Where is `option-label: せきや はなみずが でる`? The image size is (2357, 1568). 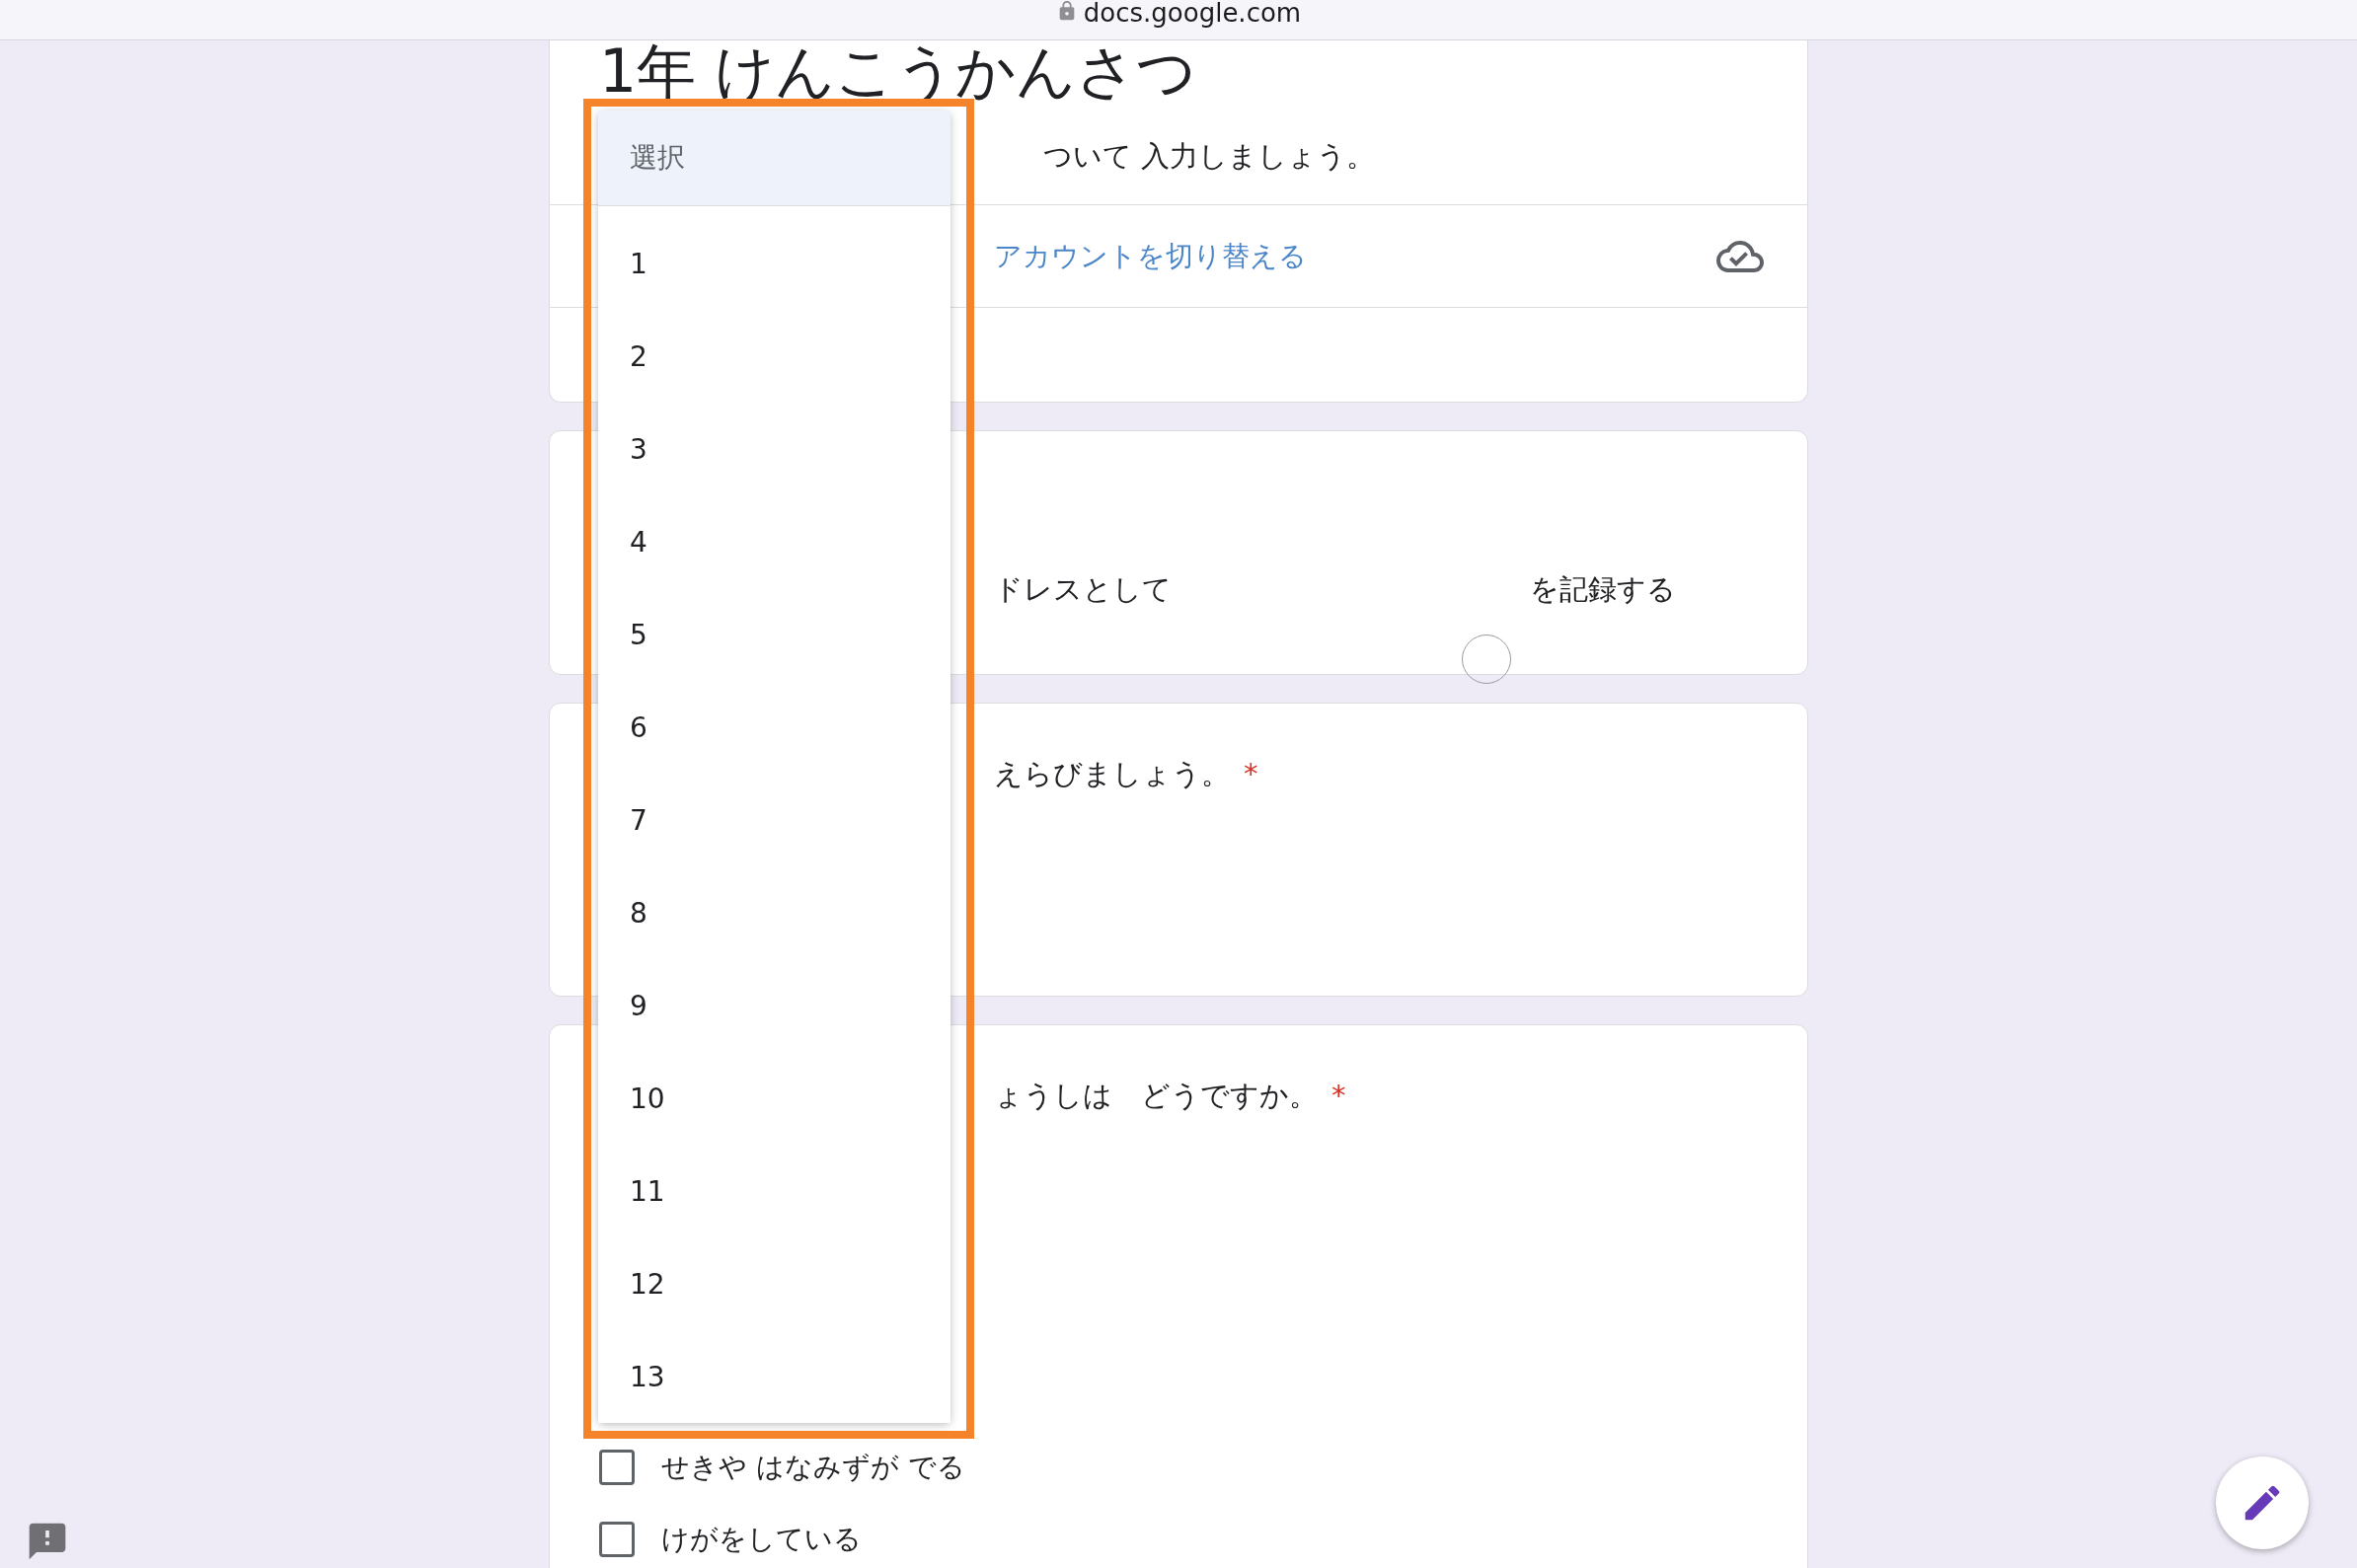 option-label: せきや はなみずが でる is located at coordinates (813, 1467).